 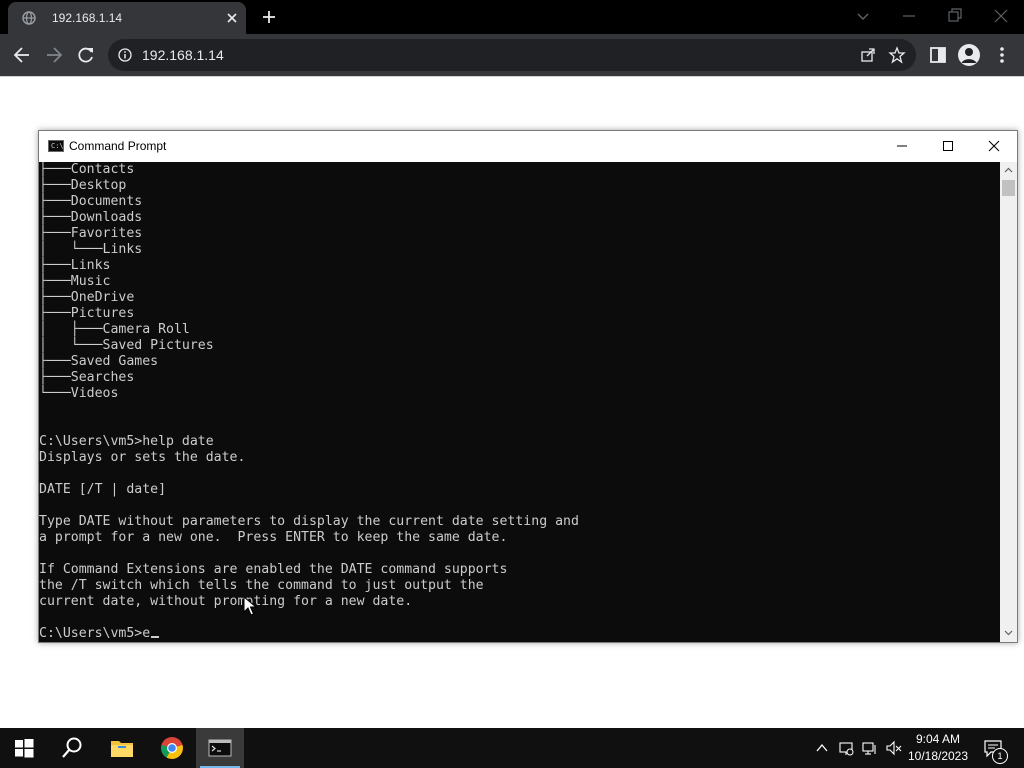 I want to click on close-icon, so click(x=994, y=146).